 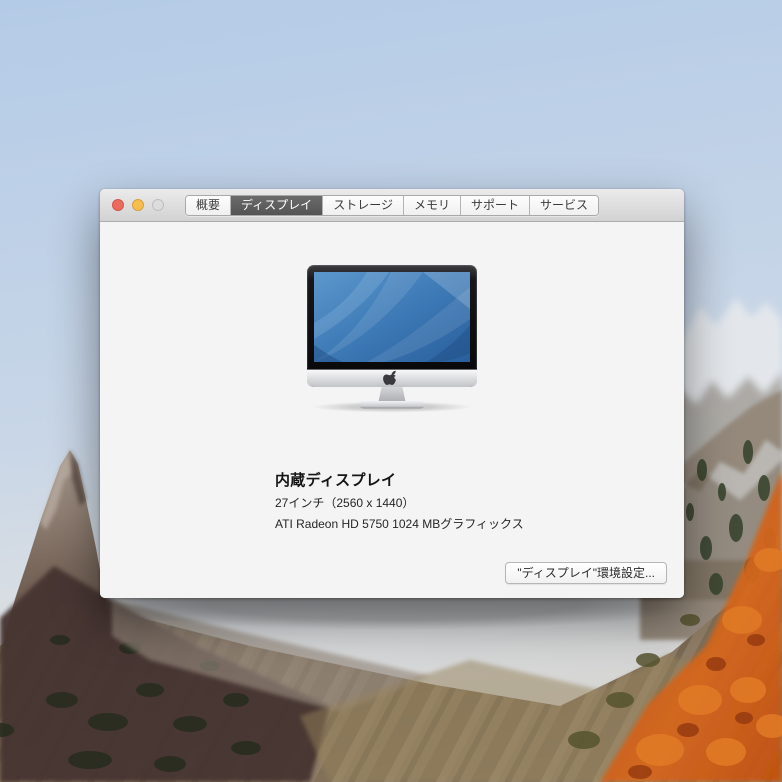 I want to click on minimize-button, so click(x=138, y=205).